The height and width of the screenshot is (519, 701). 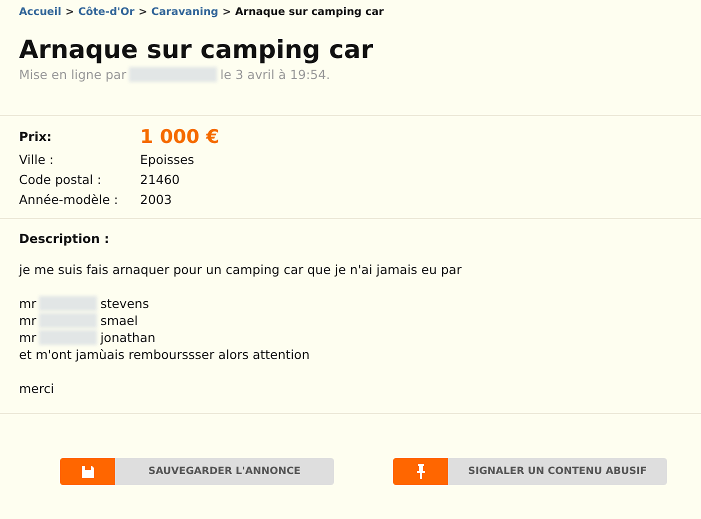 I want to click on posted-date-text: le 3 avril à 19:54., so click(x=275, y=74).